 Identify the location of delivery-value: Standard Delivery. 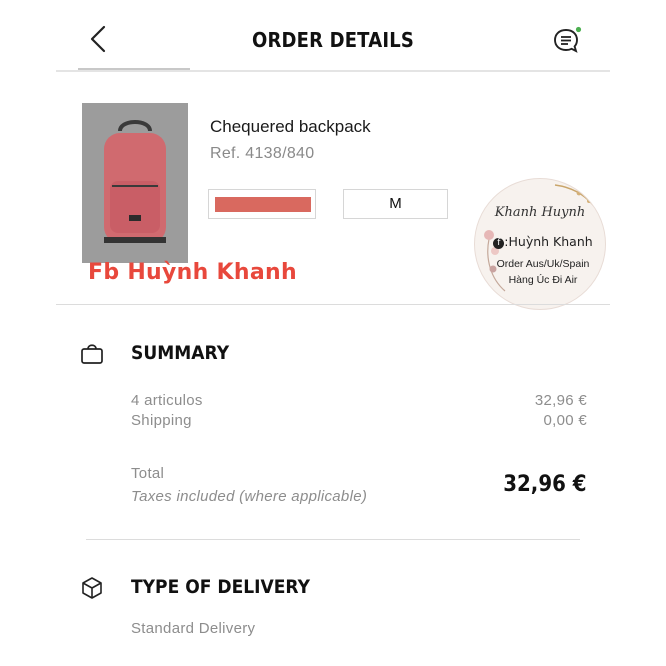
(193, 628).